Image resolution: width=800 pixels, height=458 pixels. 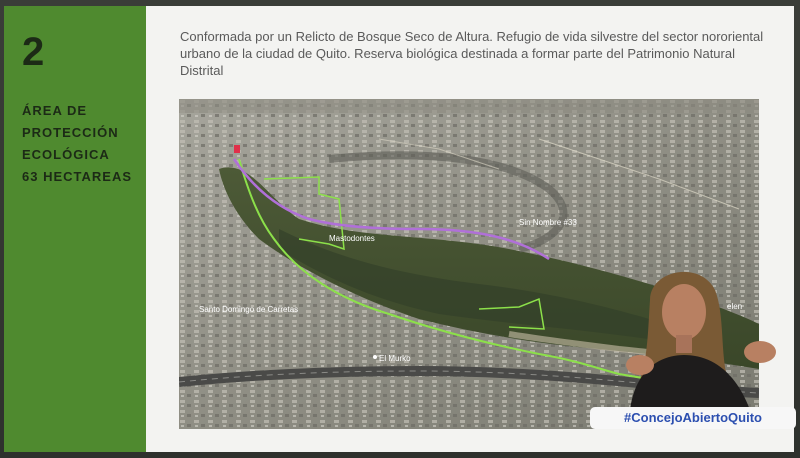 What do you see at coordinates (66, 154) in the screenshot?
I see `area-title-line: ECOLÓGICA` at bounding box center [66, 154].